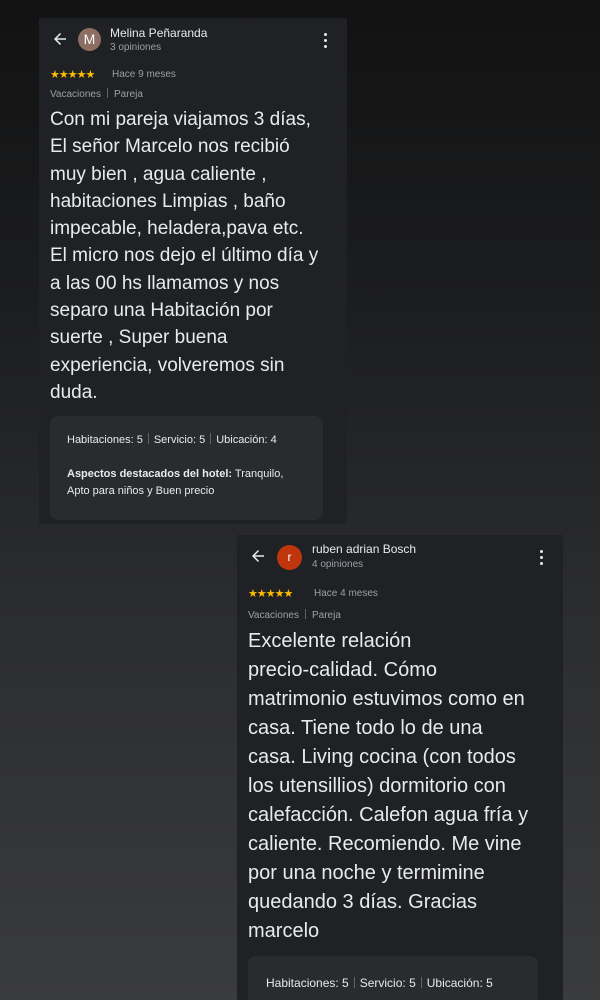 This screenshot has width=600, height=1000. What do you see at coordinates (89, 39) in the screenshot?
I see `avatar: M` at bounding box center [89, 39].